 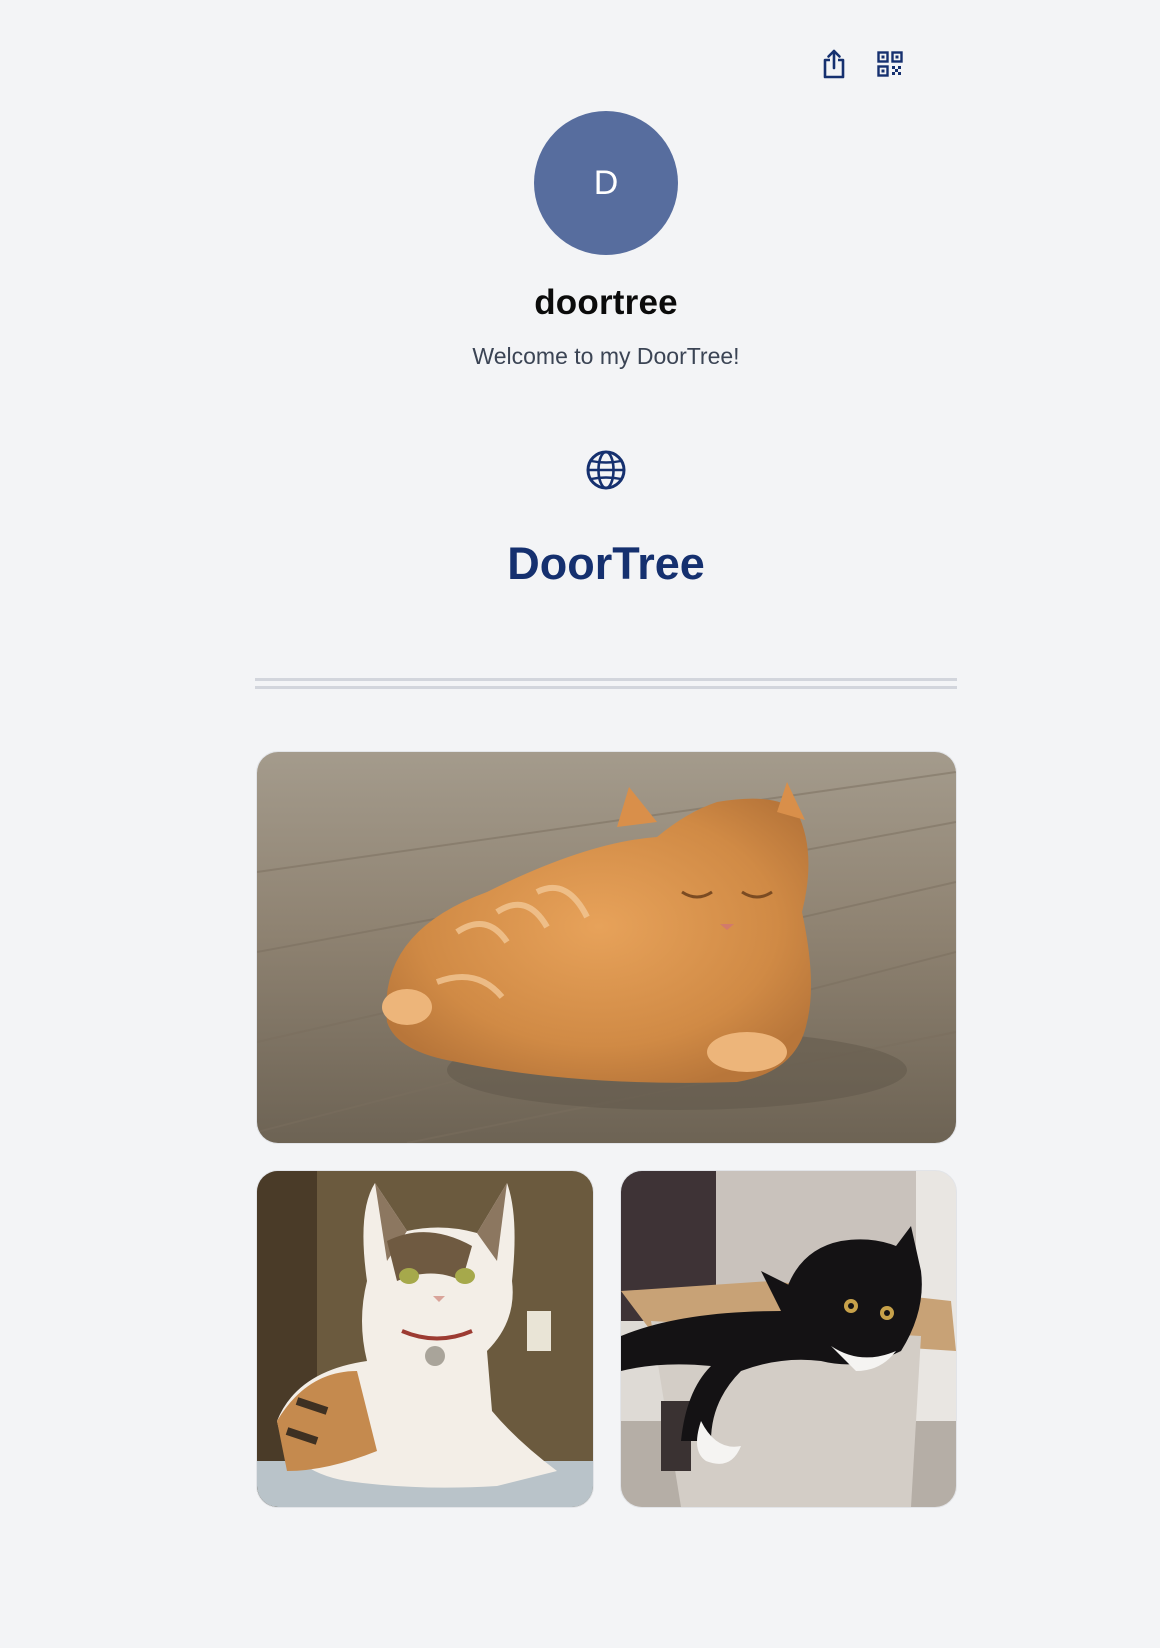 I want to click on share-button, so click(x=834, y=64).